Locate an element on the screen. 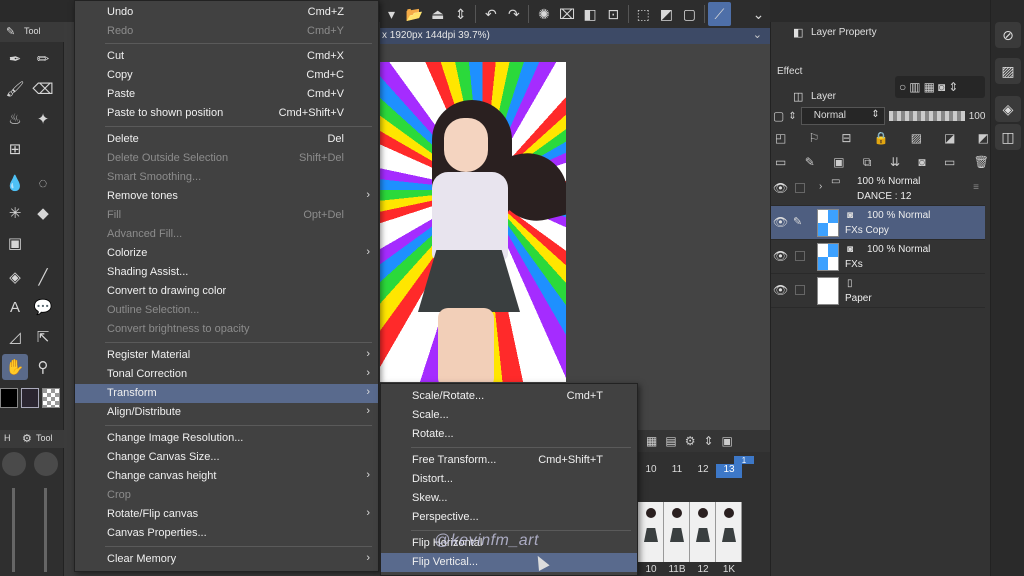 The width and height of the screenshot is (1024, 576). menu-item-paste-to-shown-position: Paste to shown position Cmd+Shift+V is located at coordinates (226, 113).